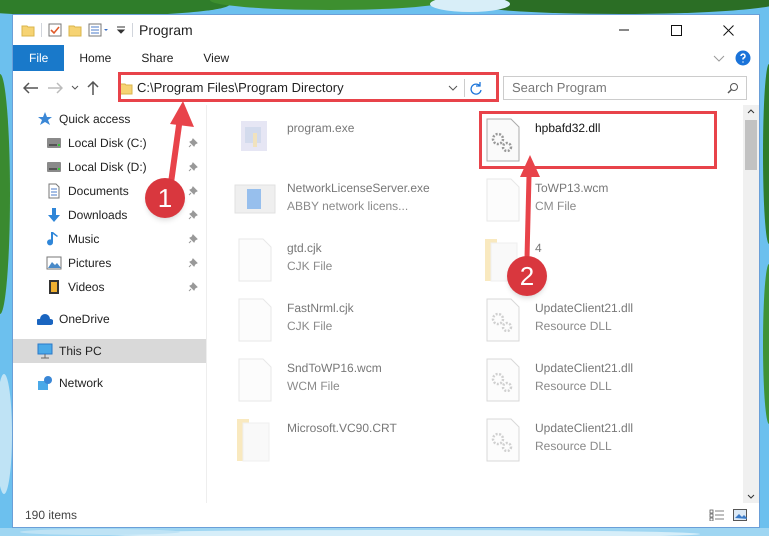 This screenshot has height=536, width=769. Describe the element at coordinates (99, 30) in the screenshot. I see `properties-icon` at that location.